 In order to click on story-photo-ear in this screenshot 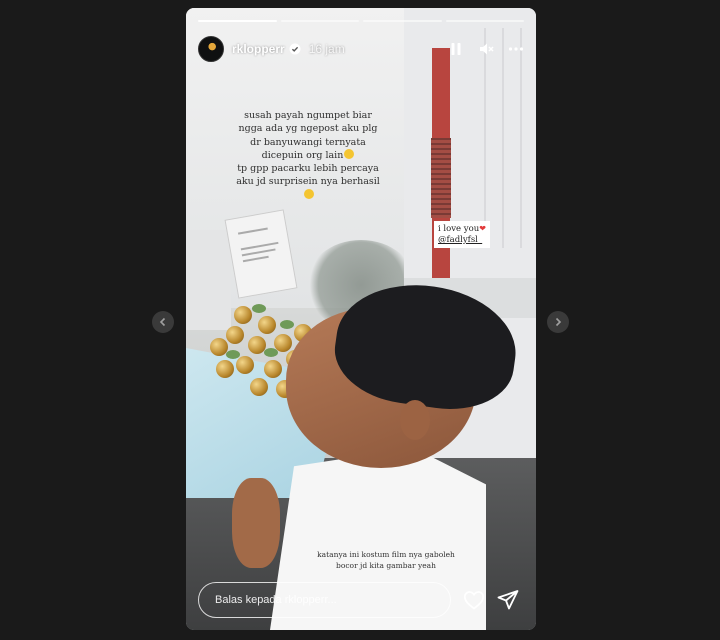, I will do `click(415, 420)`.